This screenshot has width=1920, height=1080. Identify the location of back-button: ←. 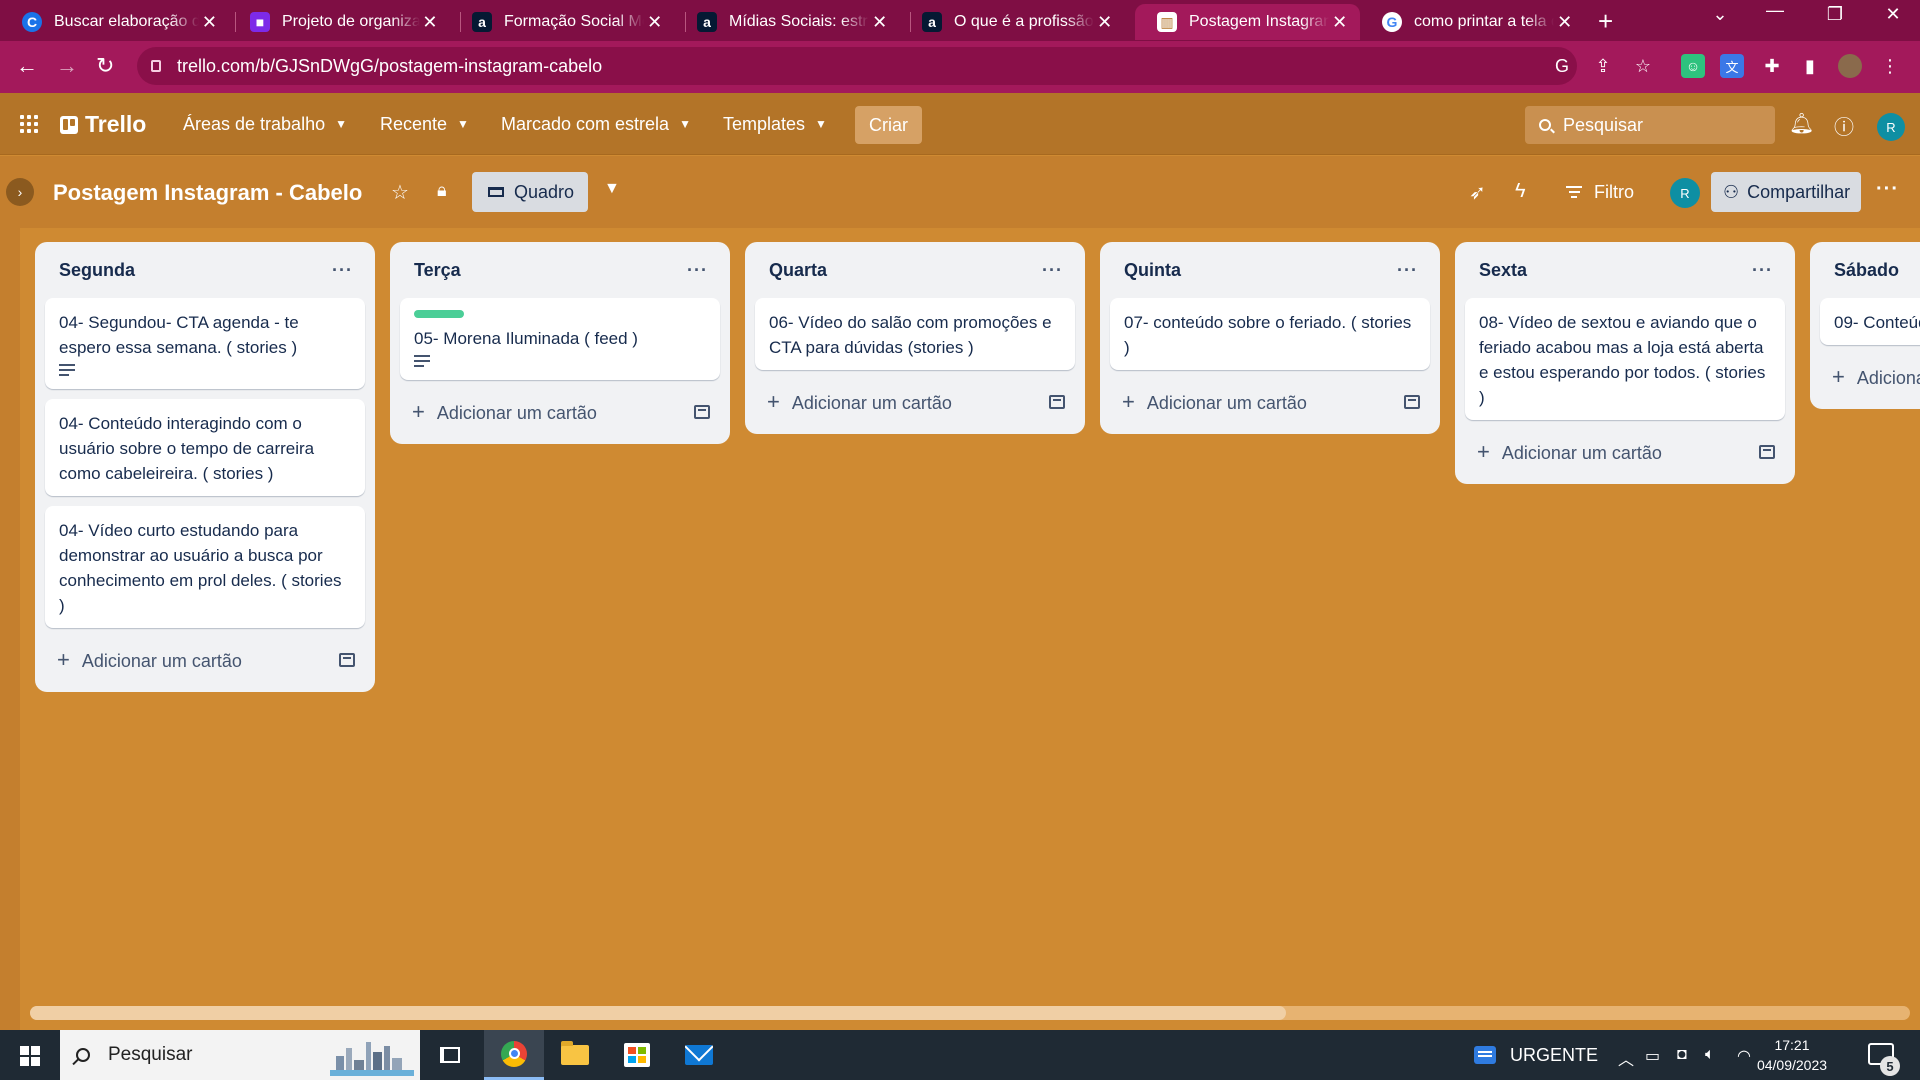
(27, 66).